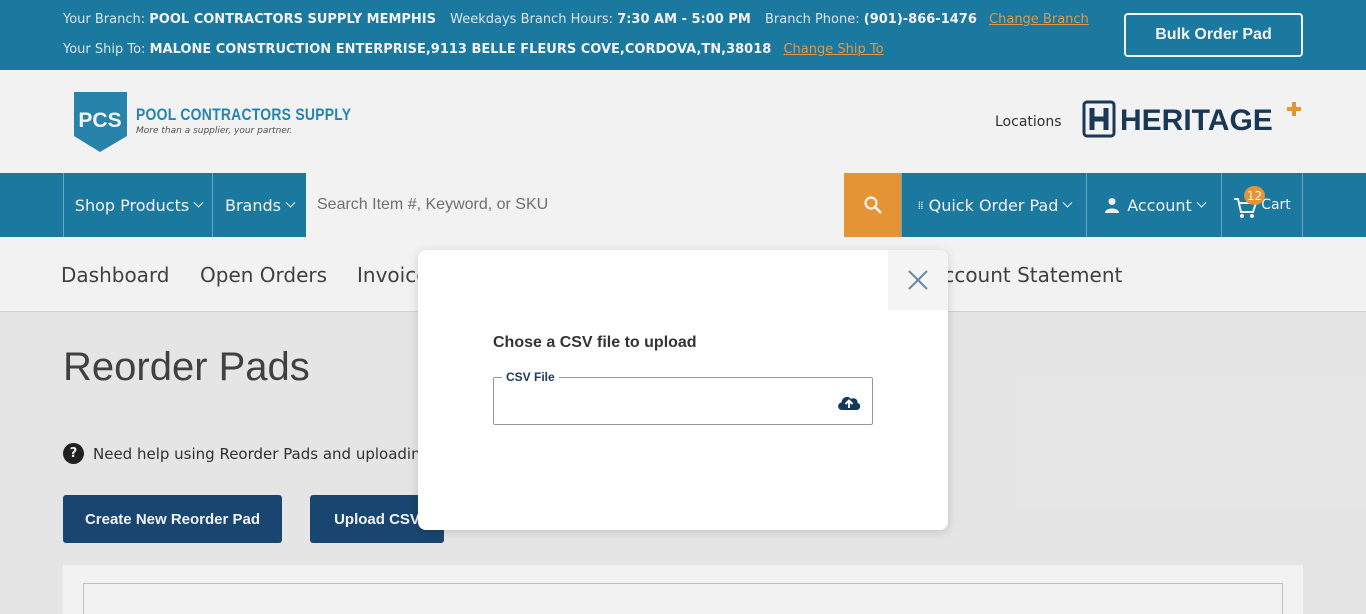 This screenshot has height=614, width=1366. I want to click on nav-account: Account, so click(1154, 205).